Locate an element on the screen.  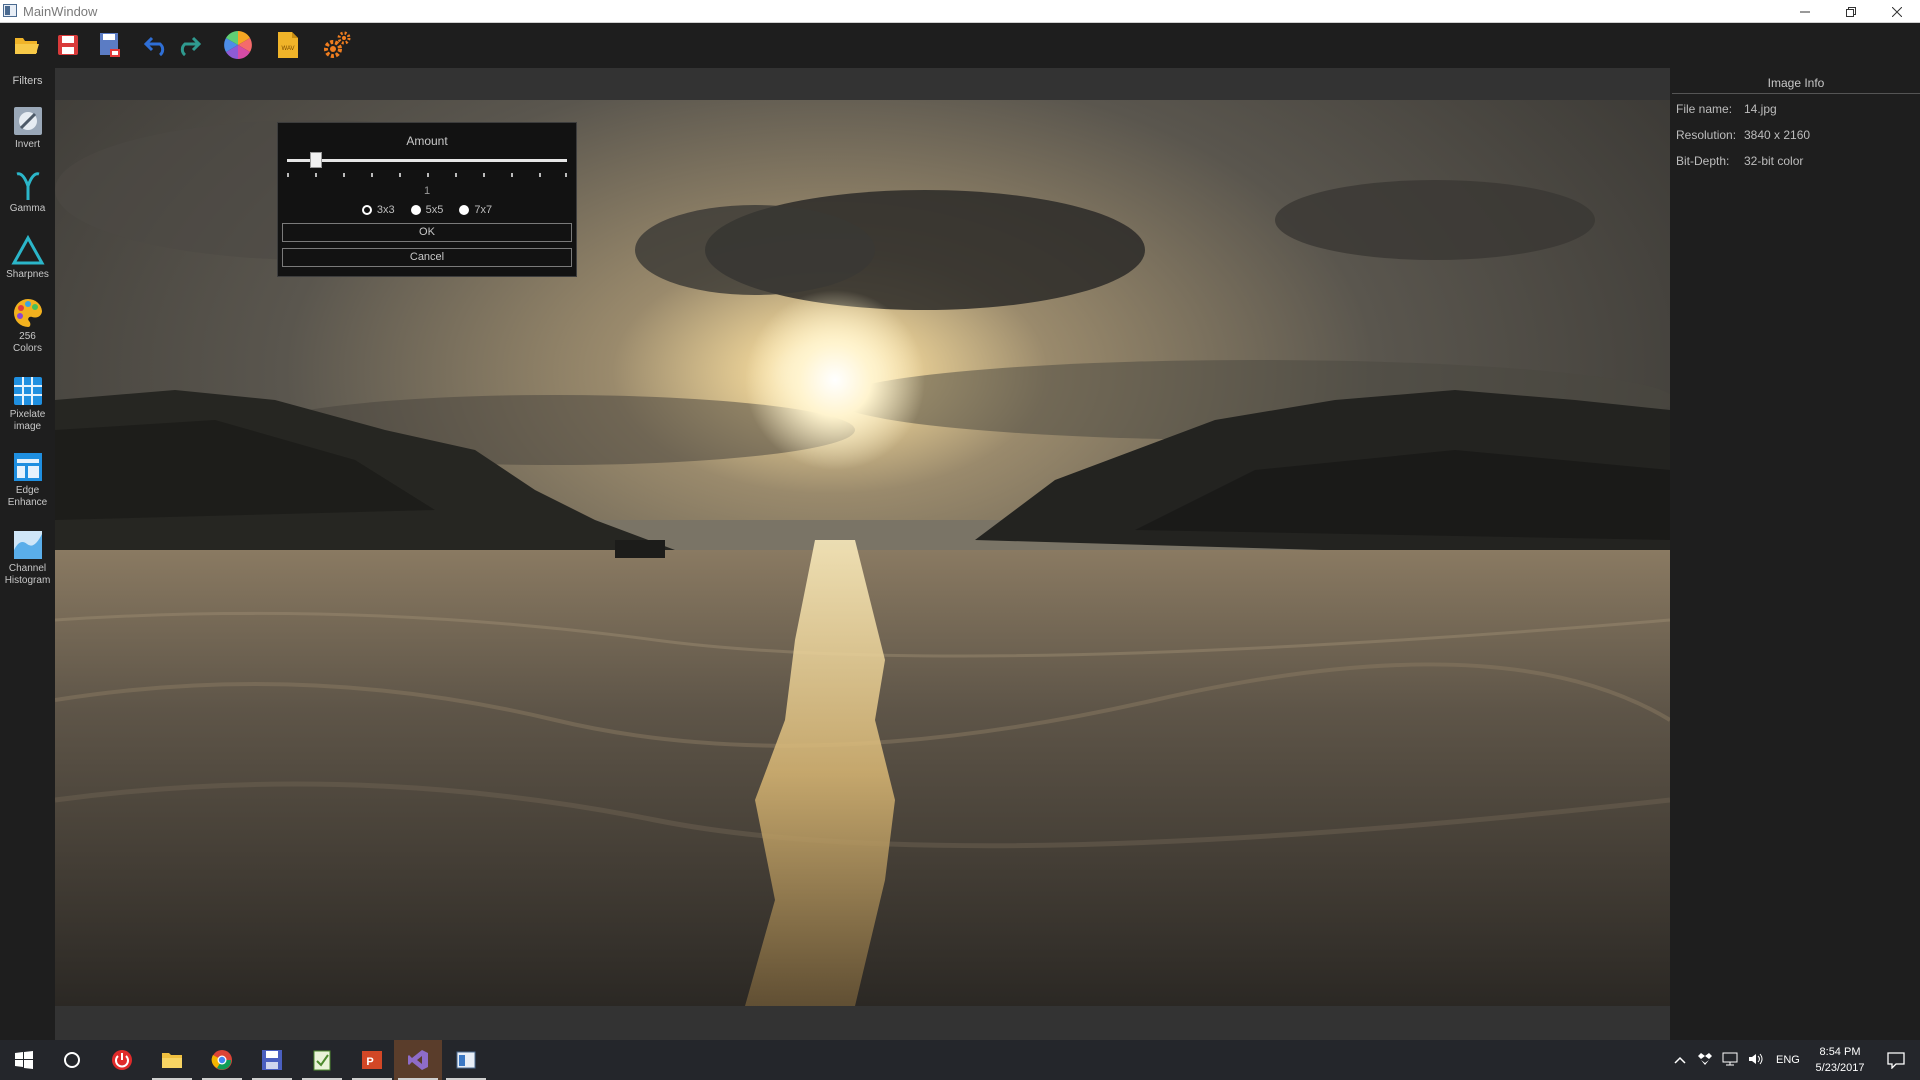
filter-256-colors-label: 256 Colors is located at coordinates (27, 342).